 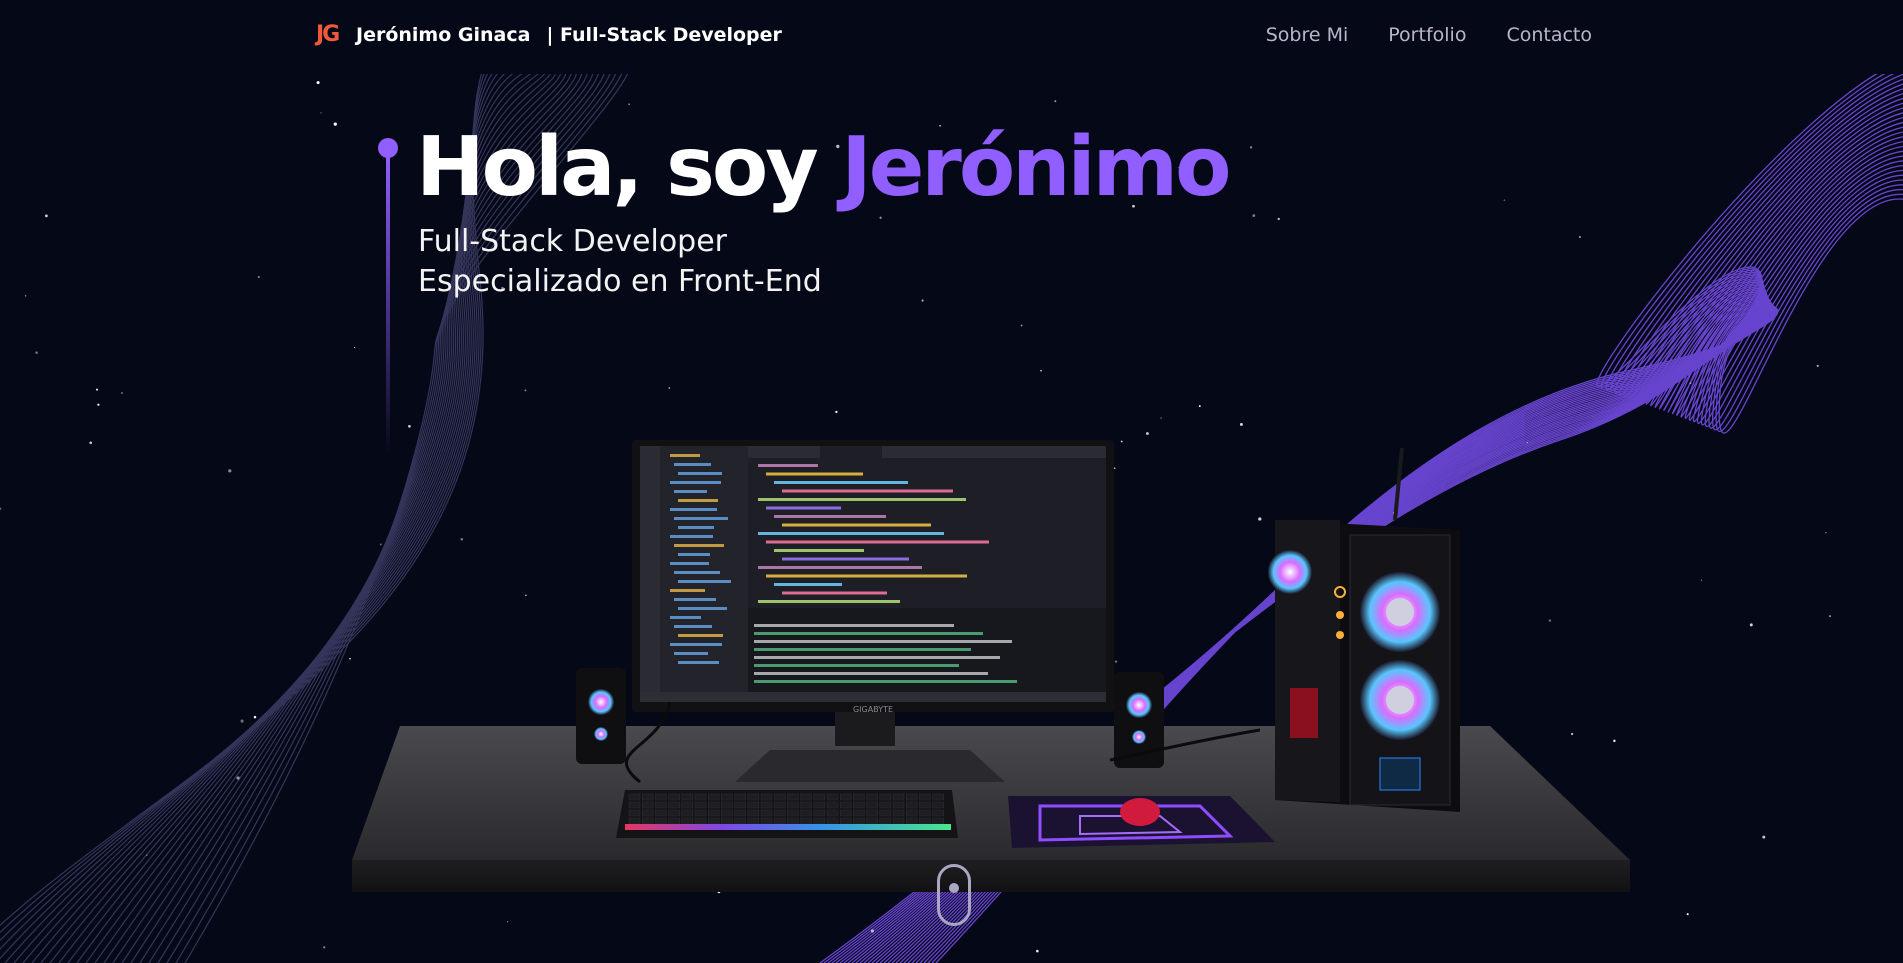 I want to click on logo-icon: JG, so click(x=331, y=35).